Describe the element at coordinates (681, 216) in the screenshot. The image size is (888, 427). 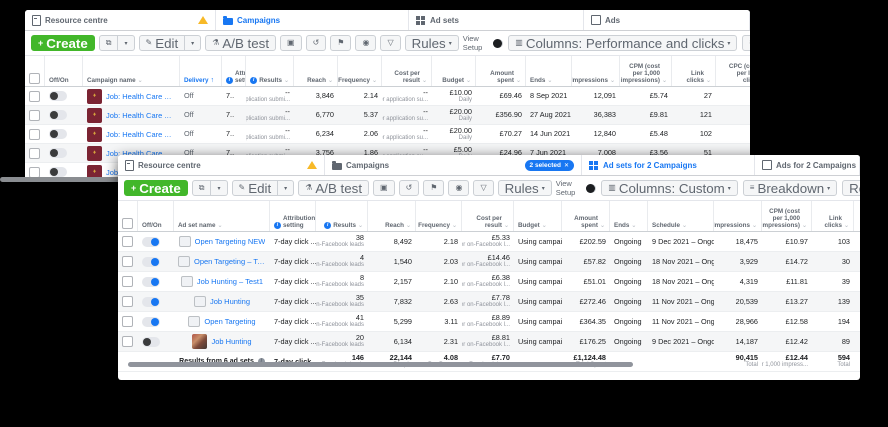
I see `column-header-schedule: Schedule ⌄` at that location.